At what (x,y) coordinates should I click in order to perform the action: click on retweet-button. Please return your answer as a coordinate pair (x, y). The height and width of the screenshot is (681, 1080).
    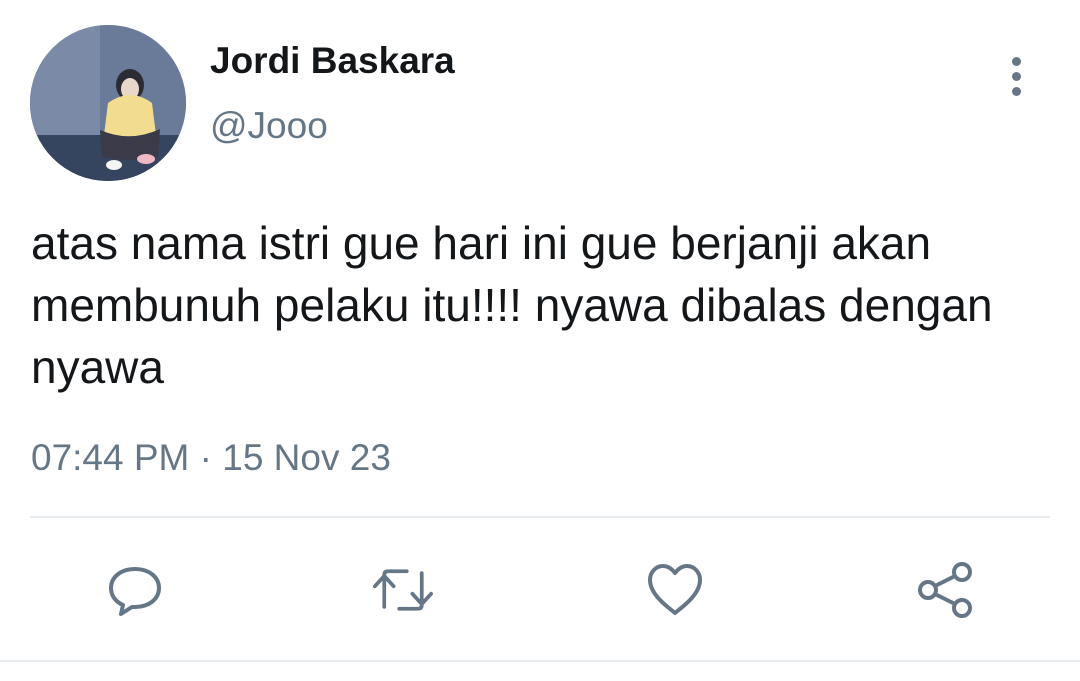
    Looking at the image, I should click on (403, 590).